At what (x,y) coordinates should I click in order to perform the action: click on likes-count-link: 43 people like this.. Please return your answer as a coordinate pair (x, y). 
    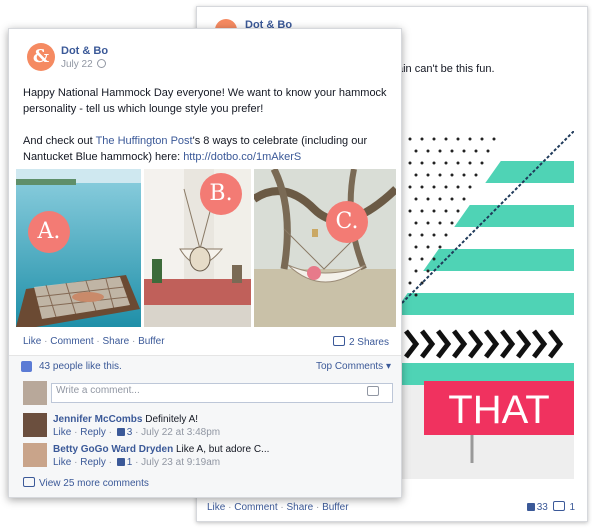
    Looking at the image, I should click on (80, 366).